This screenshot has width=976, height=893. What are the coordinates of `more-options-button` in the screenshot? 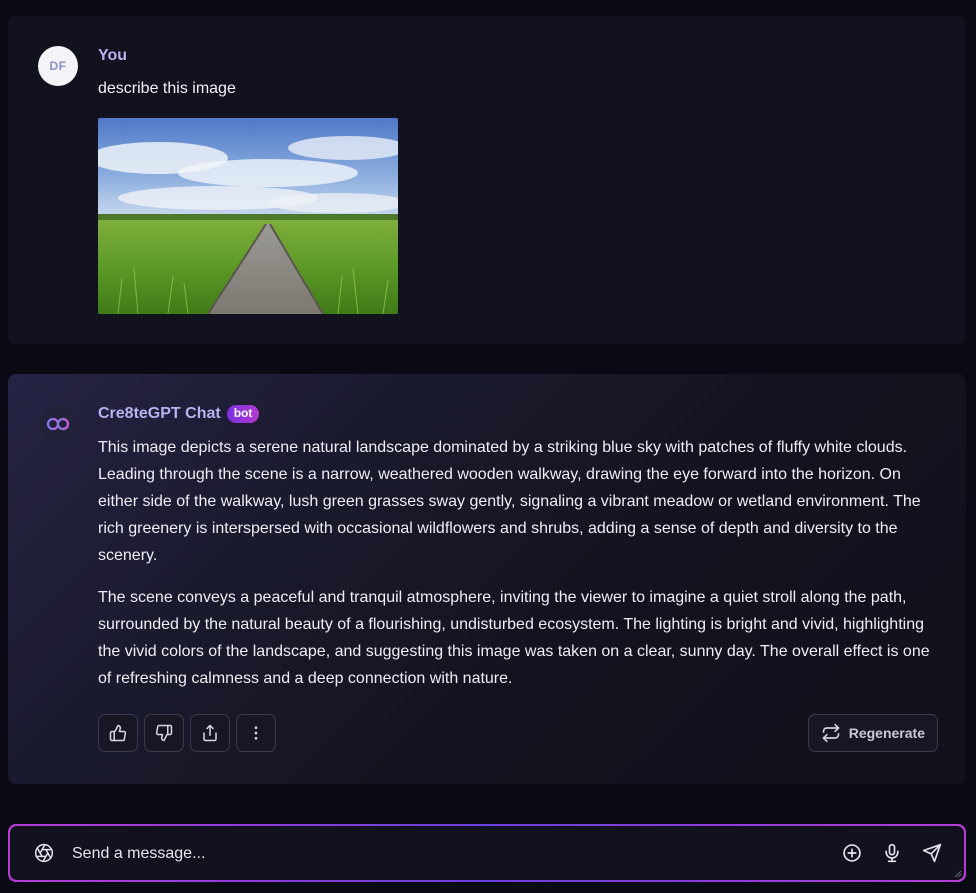 It's located at (256, 733).